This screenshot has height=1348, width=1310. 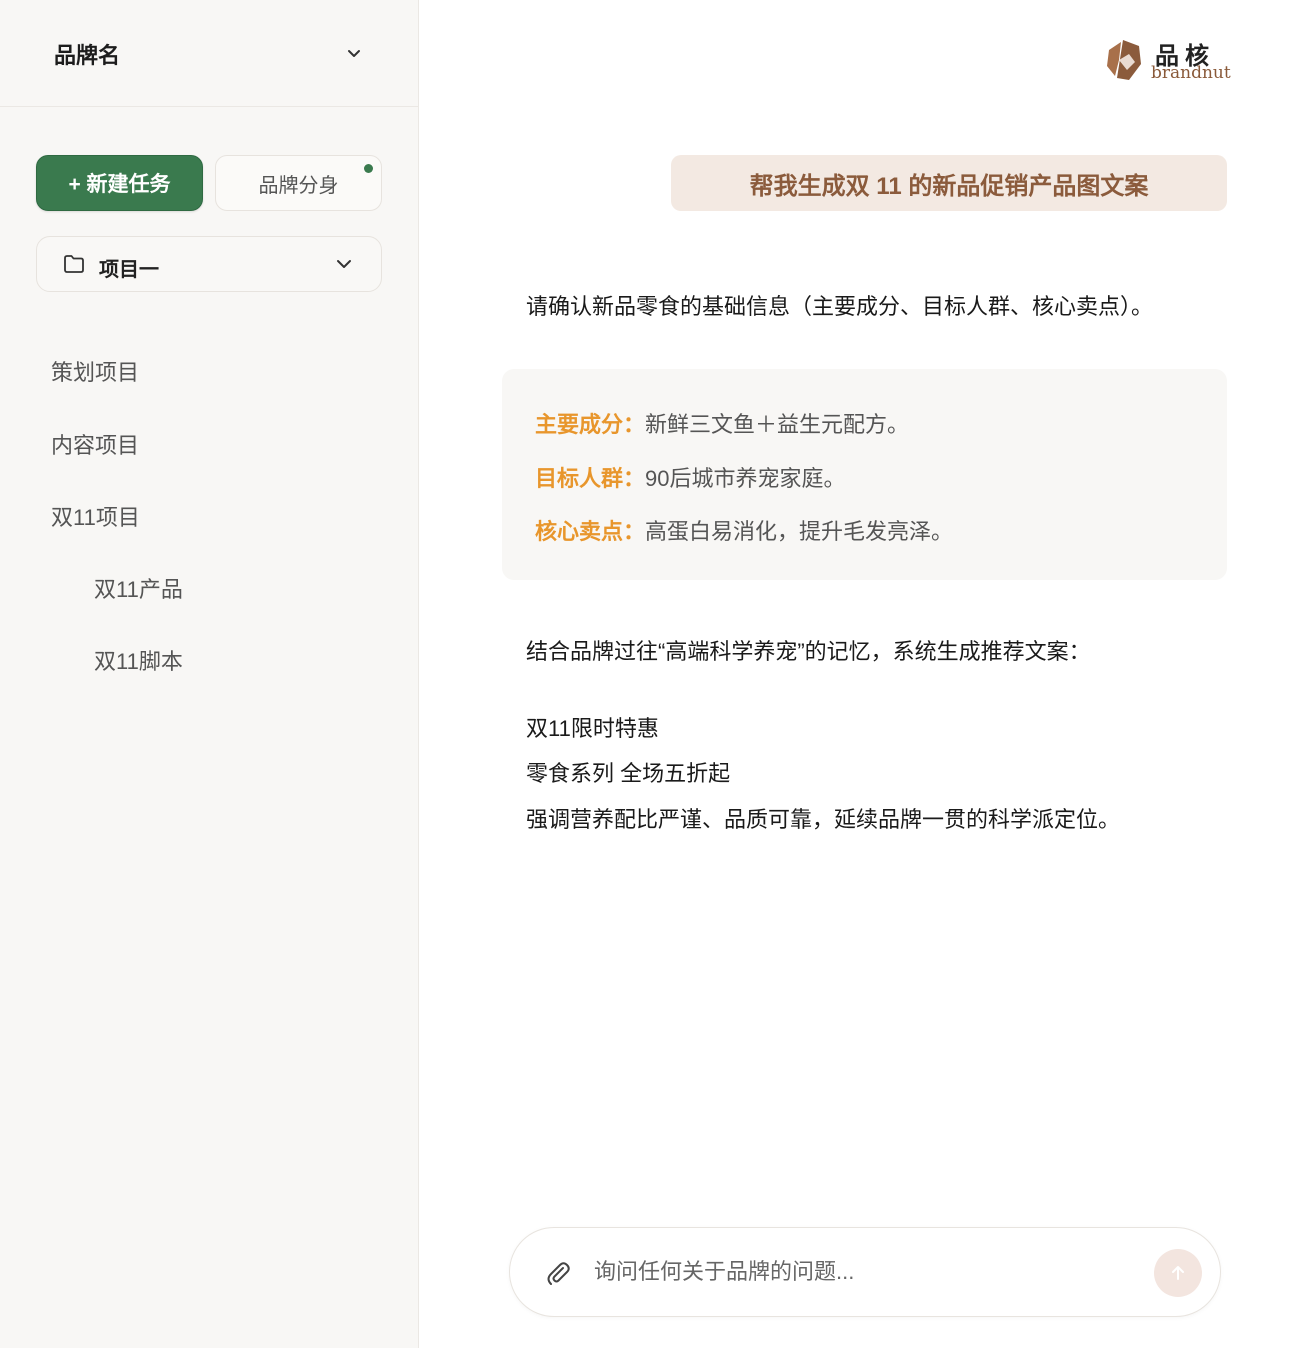 I want to click on info-key: 主要成分：, so click(x=590, y=424).